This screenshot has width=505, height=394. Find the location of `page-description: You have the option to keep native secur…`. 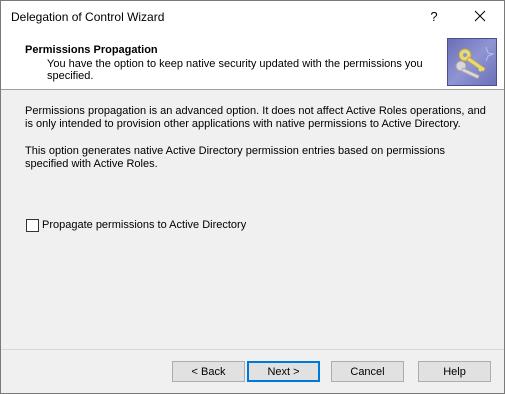

page-description: You have the option to keep native secur… is located at coordinates (235, 70).